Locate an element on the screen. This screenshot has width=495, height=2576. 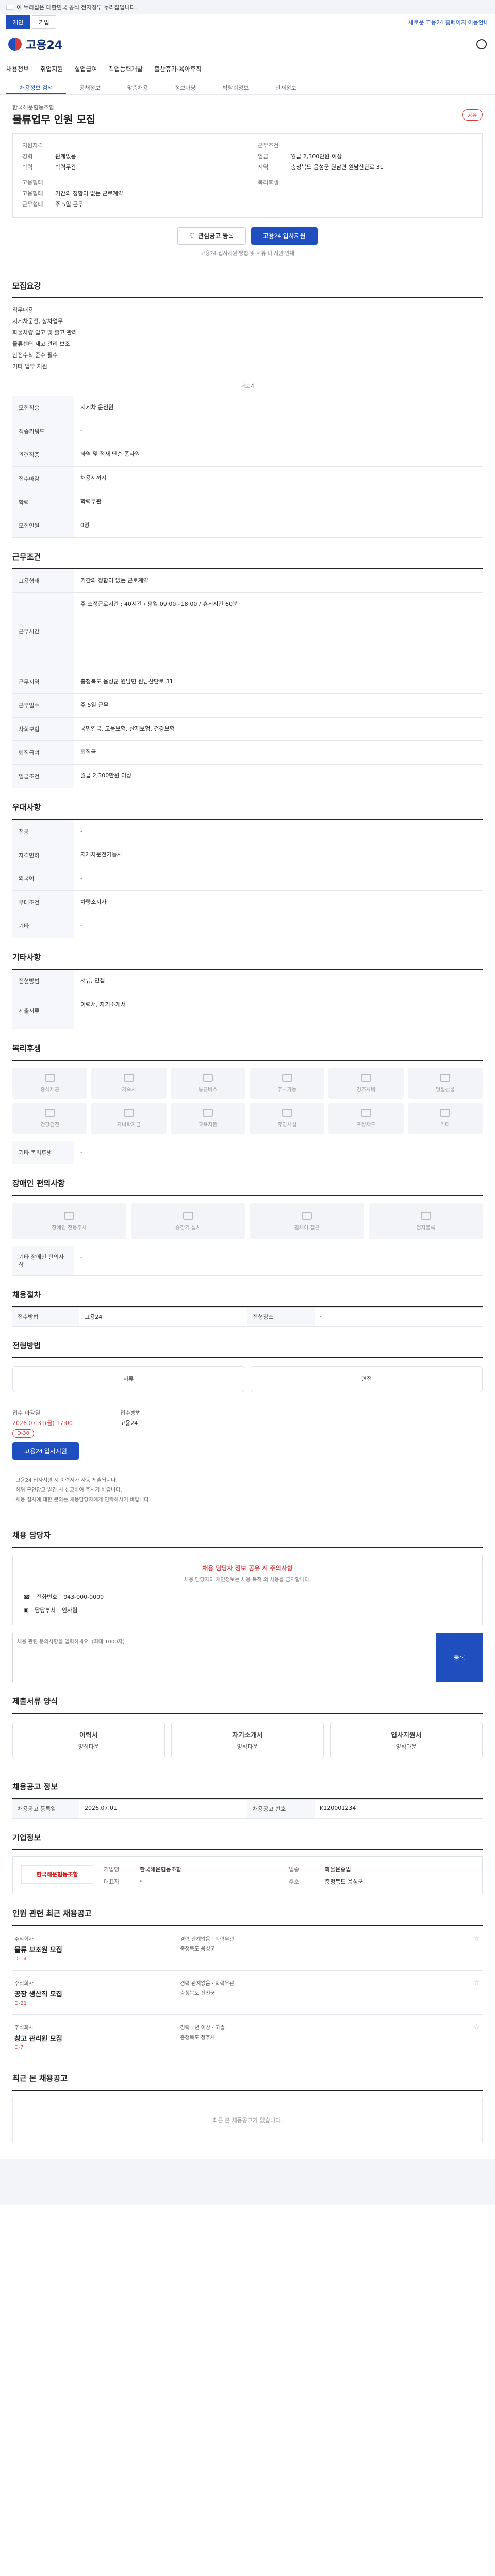
row-key: 접수마감 is located at coordinates (43, 478).